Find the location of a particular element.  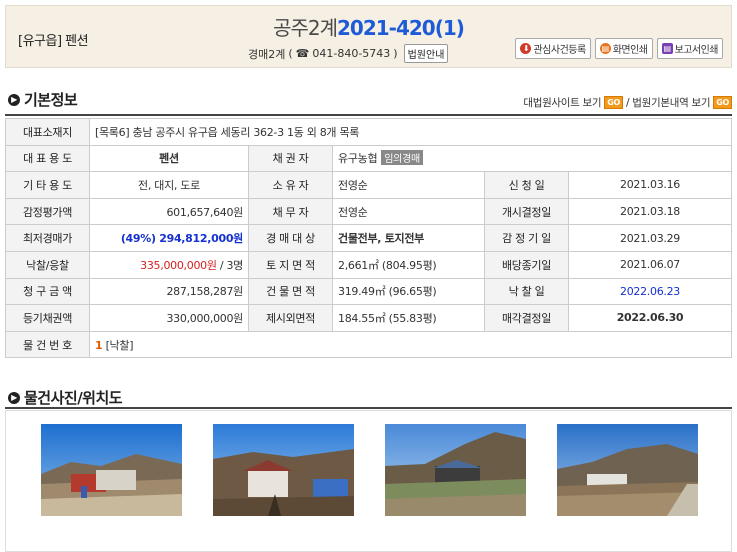

other-use-label: 기 타 용 도 is located at coordinates (47, 185).